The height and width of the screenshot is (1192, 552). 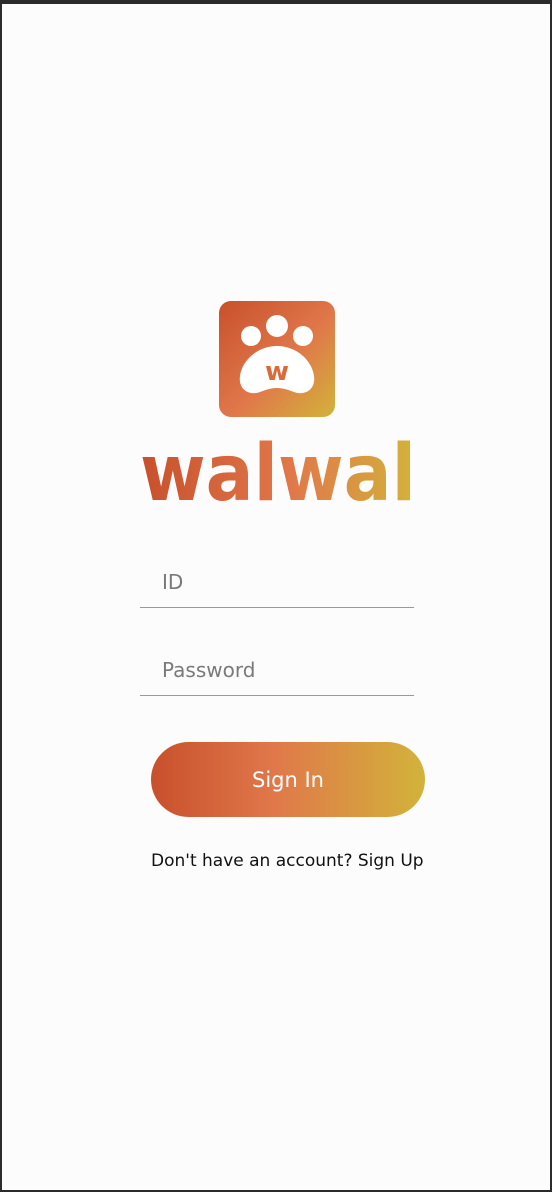 I want to click on id-field, so click(x=277, y=577).